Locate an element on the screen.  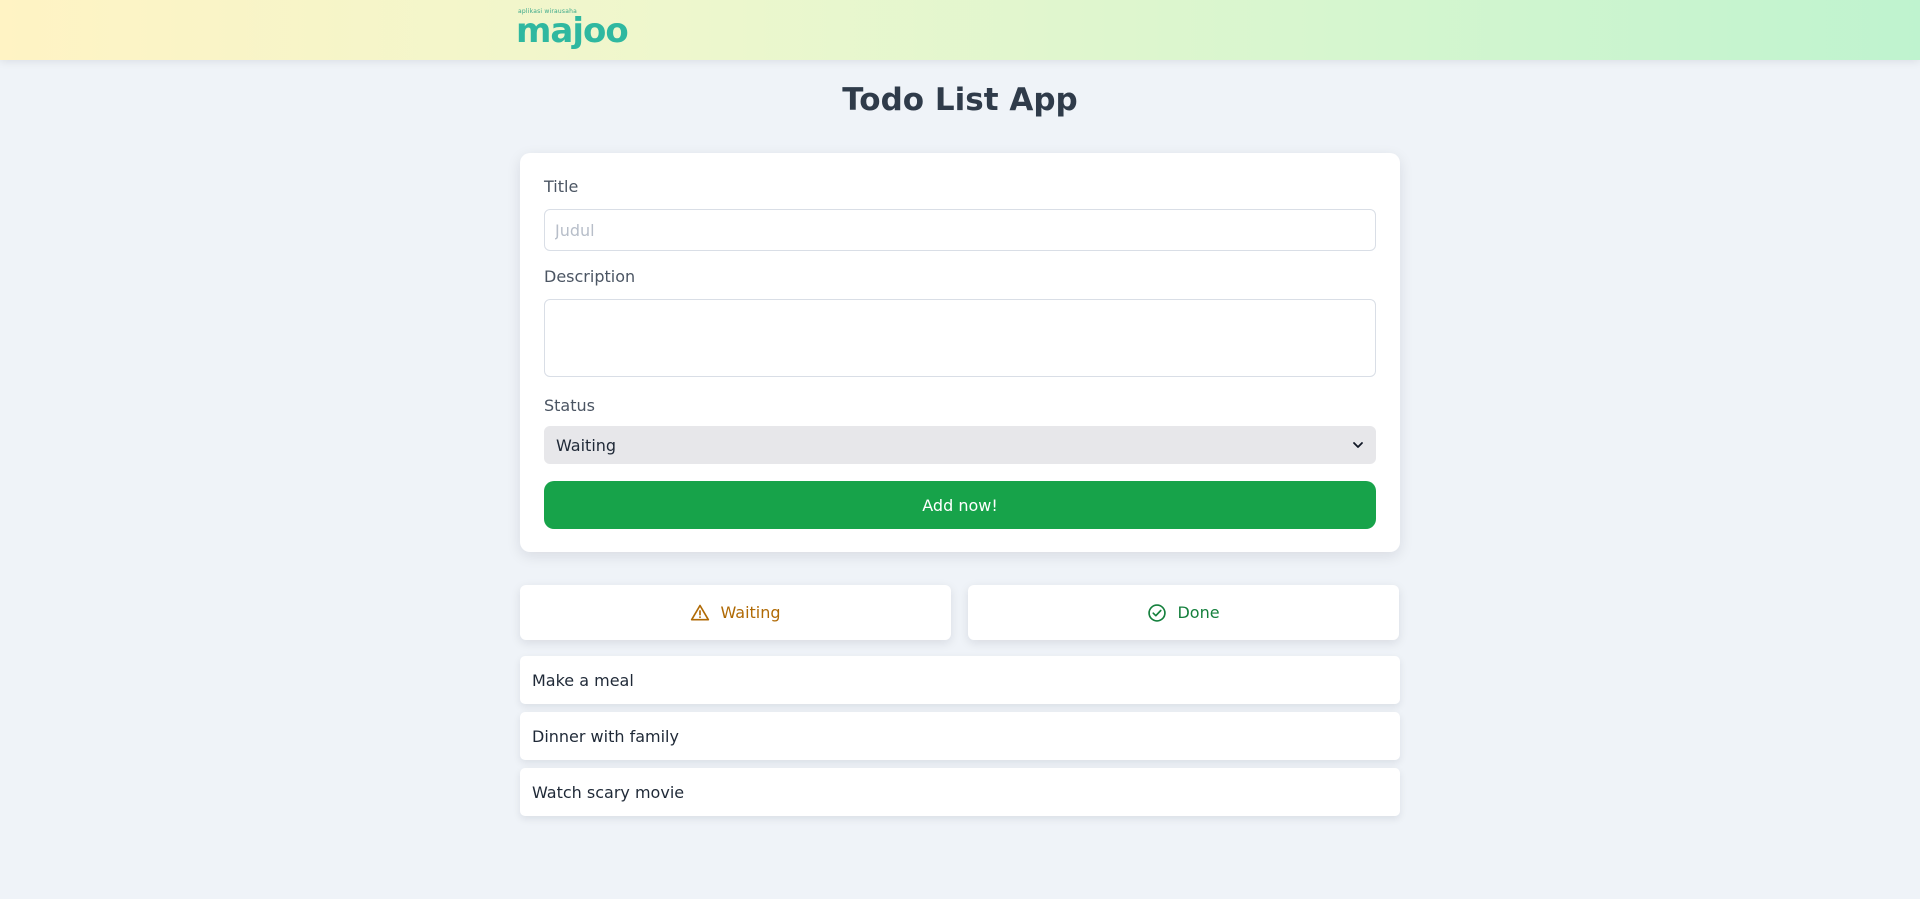
status-select: Waiting is located at coordinates (960, 445).